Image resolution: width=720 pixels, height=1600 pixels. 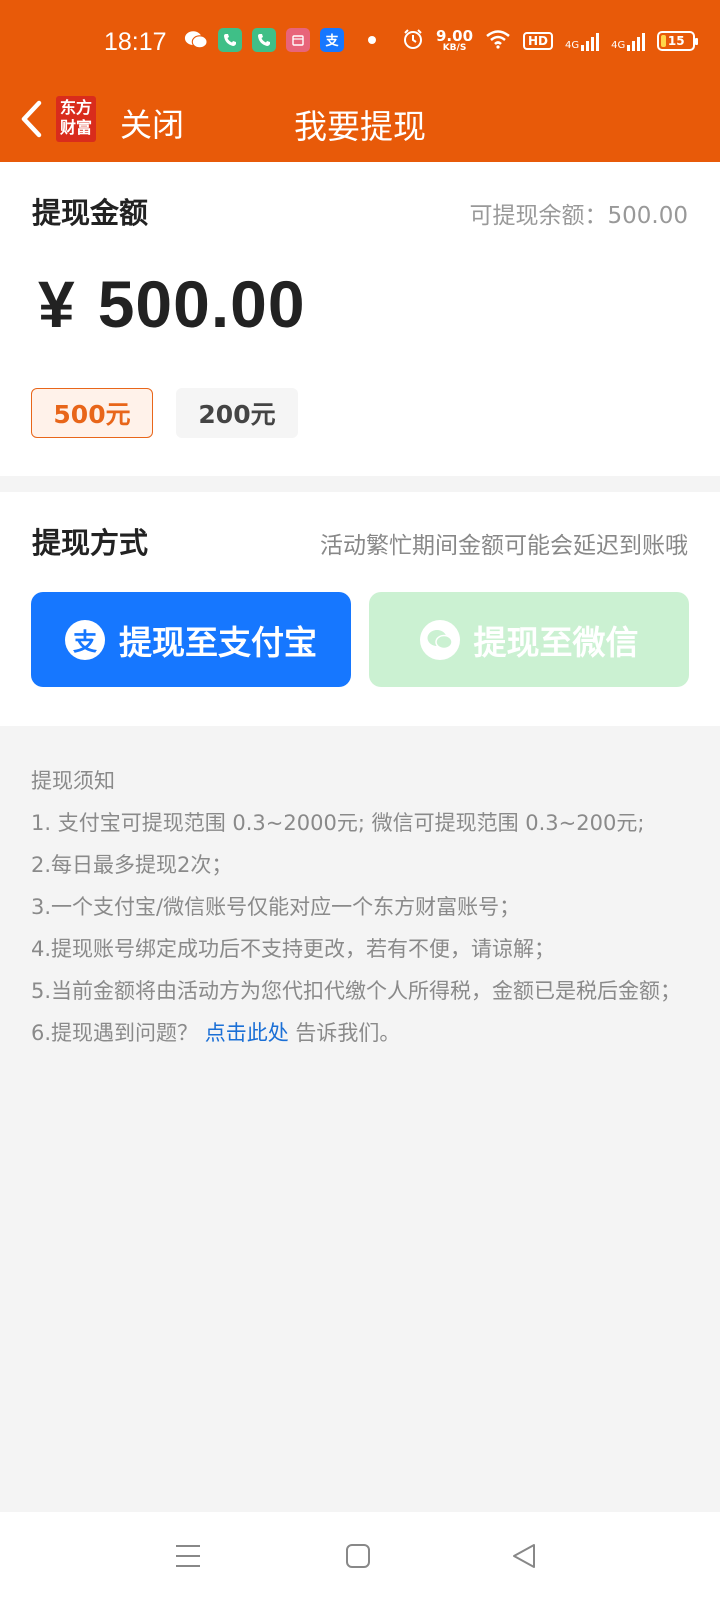 What do you see at coordinates (298, 40) in the screenshot?
I see `calendar-icon` at bounding box center [298, 40].